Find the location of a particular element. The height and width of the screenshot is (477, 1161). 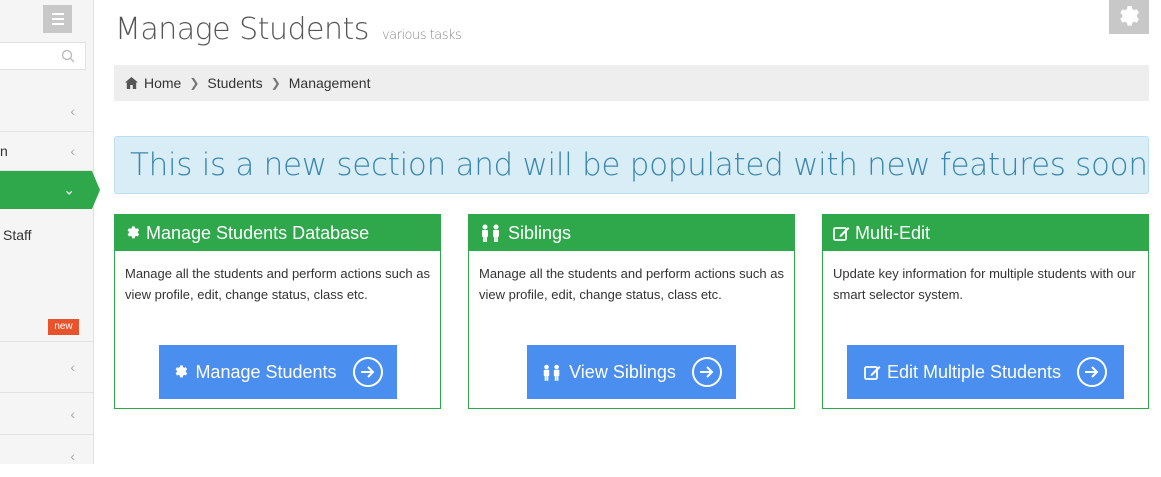

card-header: Manage Students Database is located at coordinates (277, 233).